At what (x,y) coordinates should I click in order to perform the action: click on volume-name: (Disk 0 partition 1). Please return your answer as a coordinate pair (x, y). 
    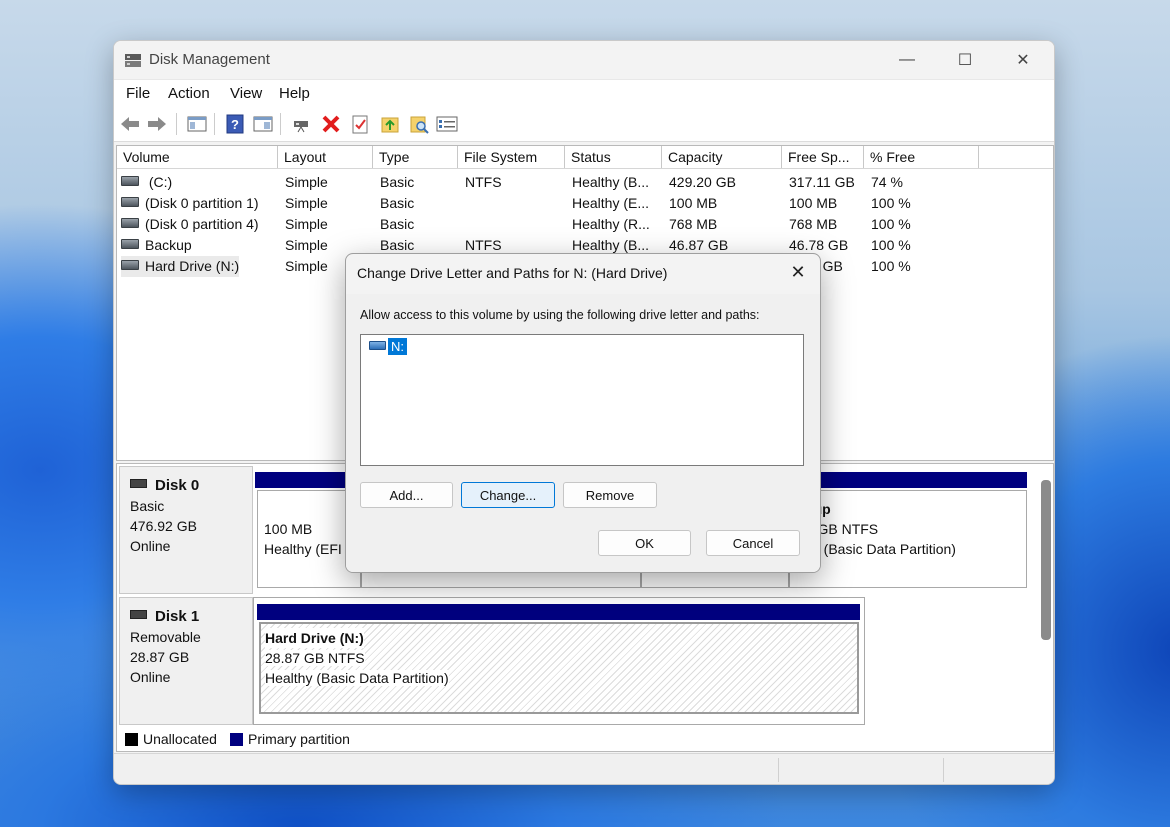
    Looking at the image, I should click on (202, 203).